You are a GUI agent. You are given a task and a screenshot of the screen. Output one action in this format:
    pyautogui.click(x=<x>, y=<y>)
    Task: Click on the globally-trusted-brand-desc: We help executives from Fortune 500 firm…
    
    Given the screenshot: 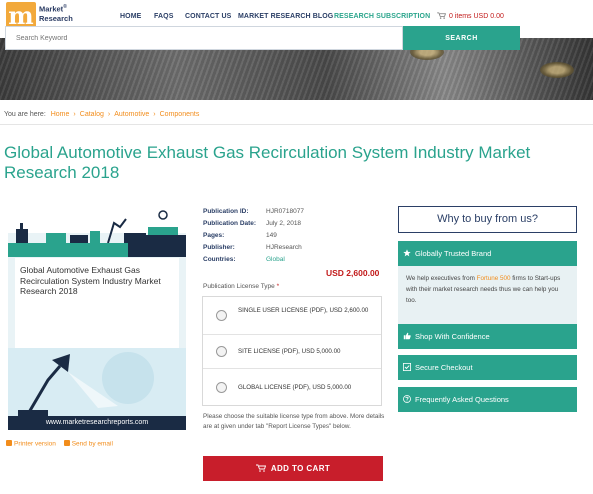 What is the action you would take?
    pyautogui.click(x=487, y=296)
    